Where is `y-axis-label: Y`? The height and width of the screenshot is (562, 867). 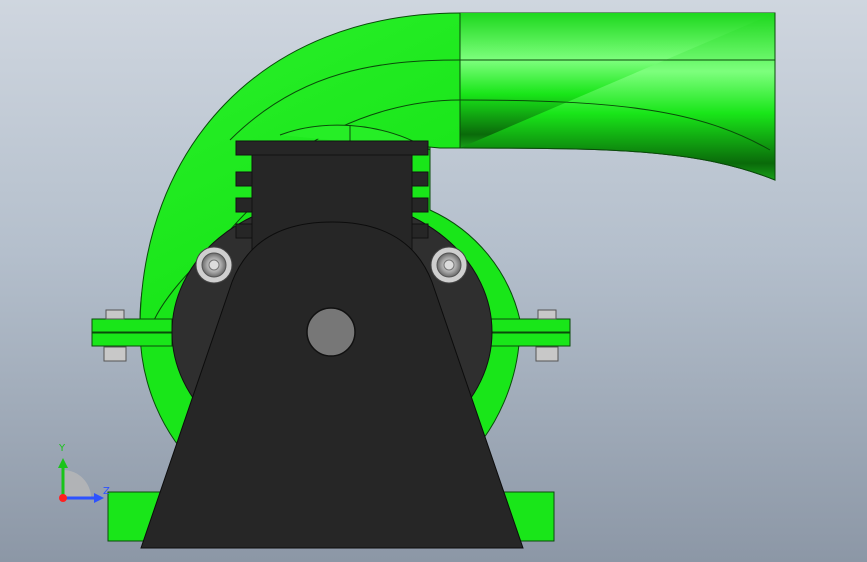
y-axis-label: Y is located at coordinates (62, 448).